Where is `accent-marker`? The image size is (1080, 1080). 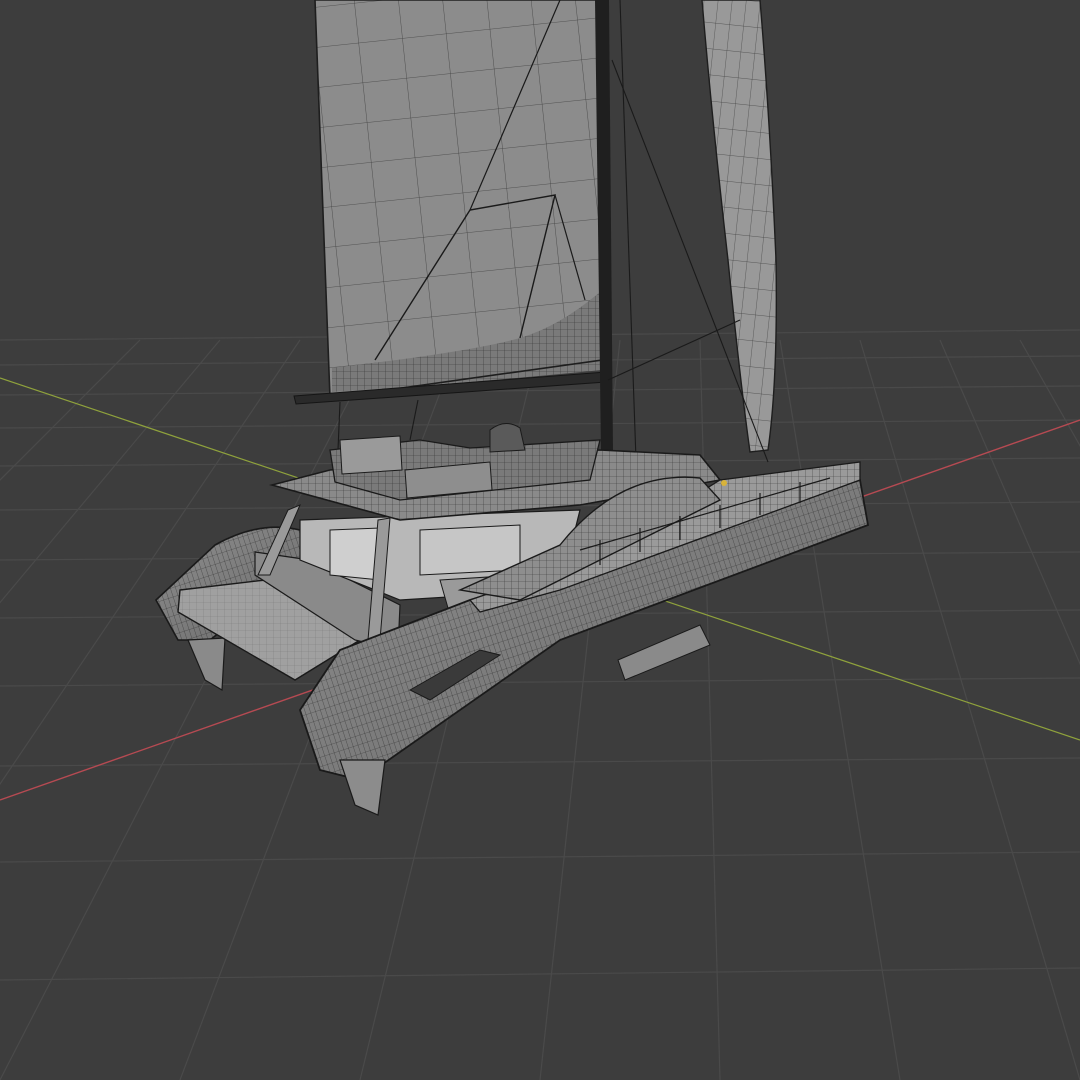
accent-marker is located at coordinates (724, 483).